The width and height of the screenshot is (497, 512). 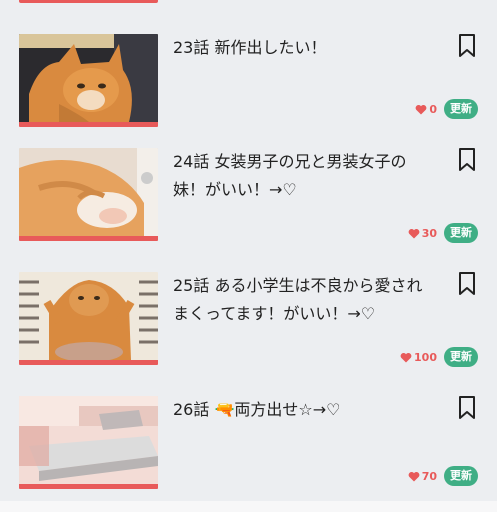 I want to click on like-count-value: 100, so click(x=425, y=357).